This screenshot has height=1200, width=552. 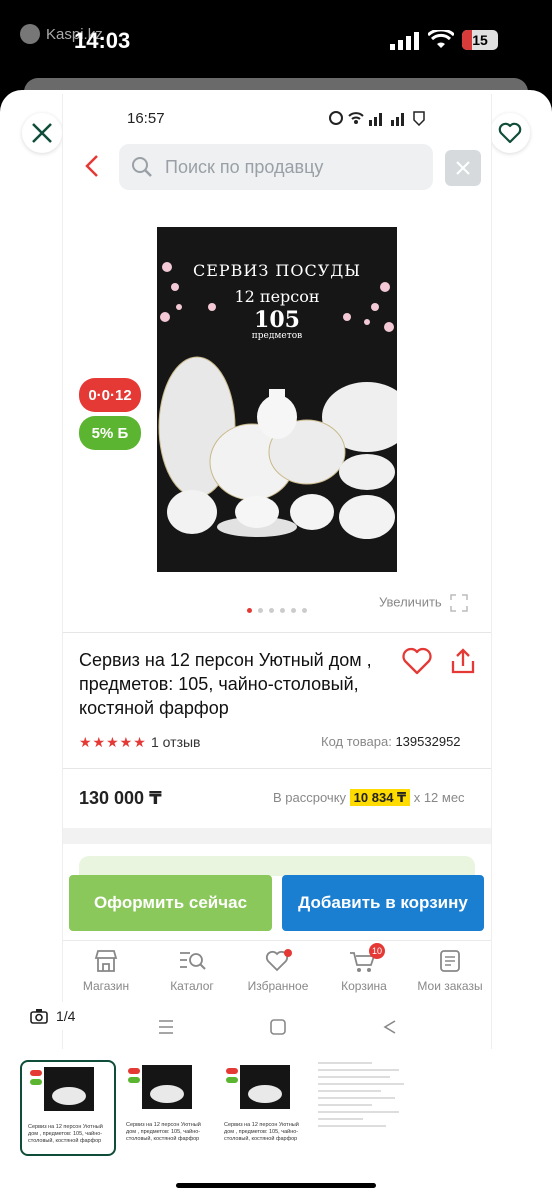 What do you see at coordinates (192, 974) in the screenshot?
I see `tab-catalog: Каталог` at bounding box center [192, 974].